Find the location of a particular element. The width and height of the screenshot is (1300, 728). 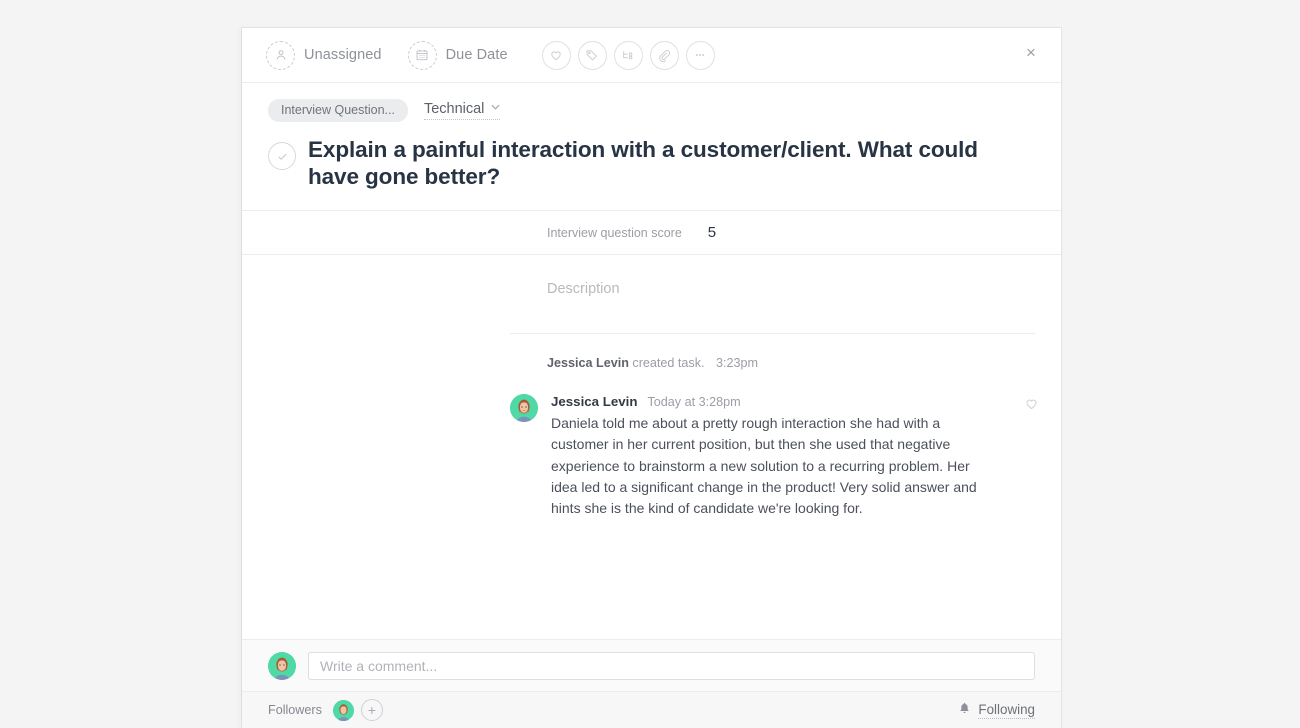

task-meta-row: Interview Question... Technical is located at coordinates (651, 102).